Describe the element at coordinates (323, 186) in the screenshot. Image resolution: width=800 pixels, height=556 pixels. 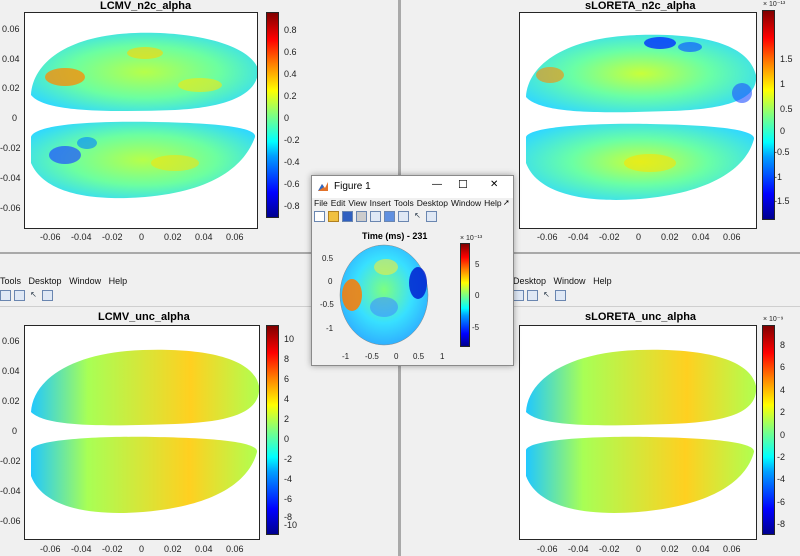
I see `matlab-icon` at that location.